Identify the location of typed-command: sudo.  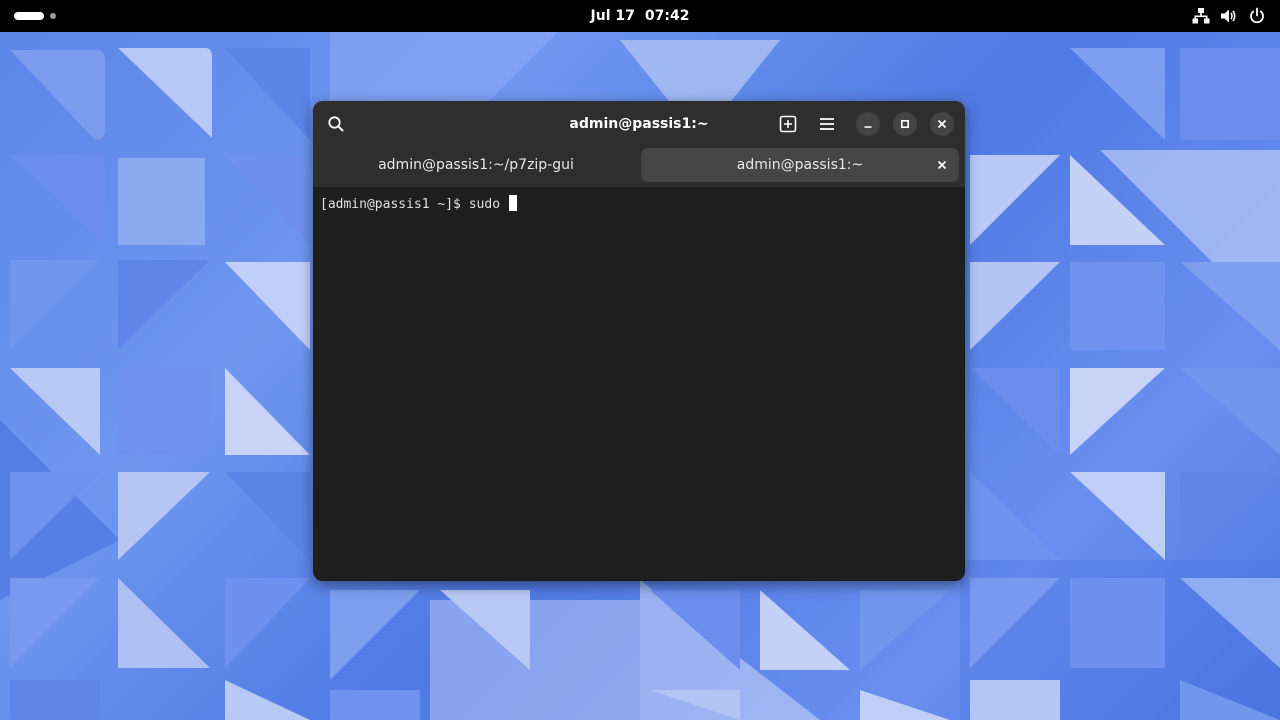
(488, 204).